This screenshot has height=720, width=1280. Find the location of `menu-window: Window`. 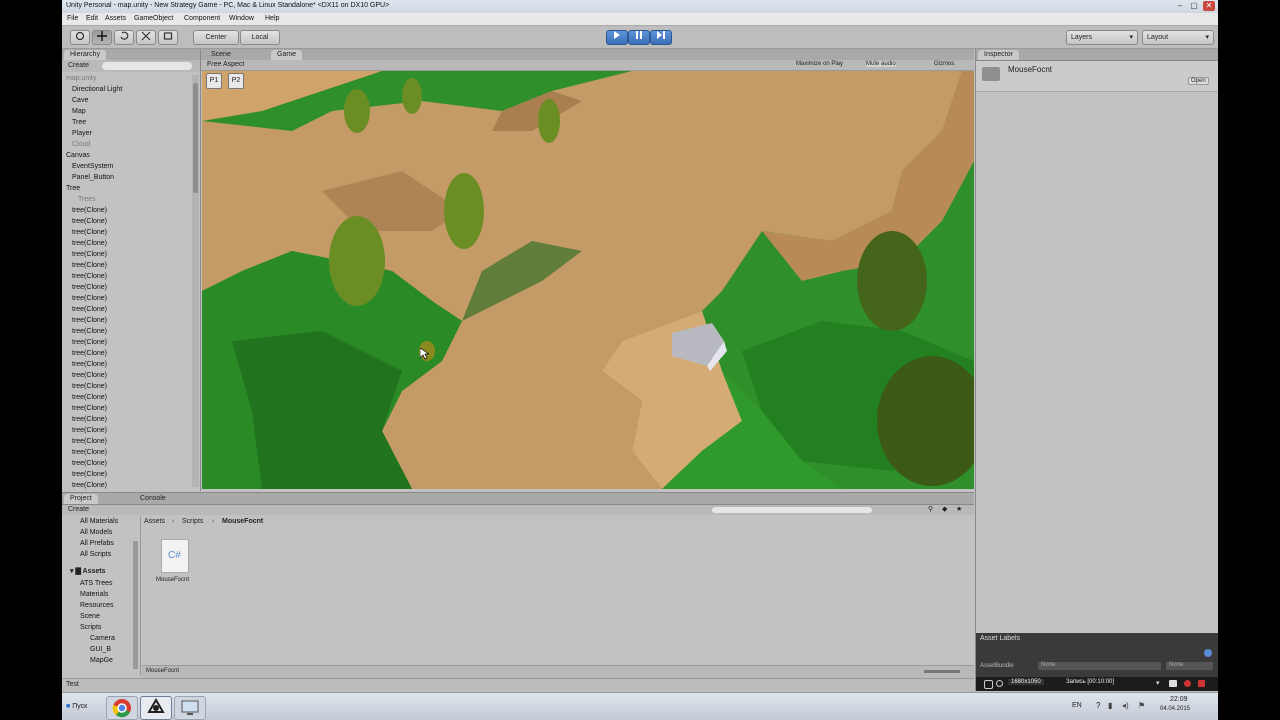

menu-window: Window is located at coordinates (241, 18).